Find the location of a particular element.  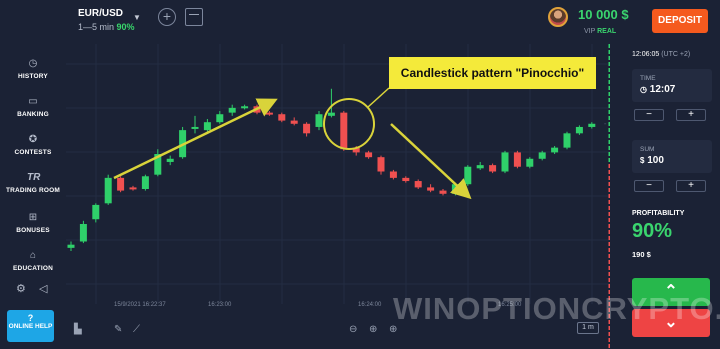

downtrend-arrow is located at coordinates (431, 161).